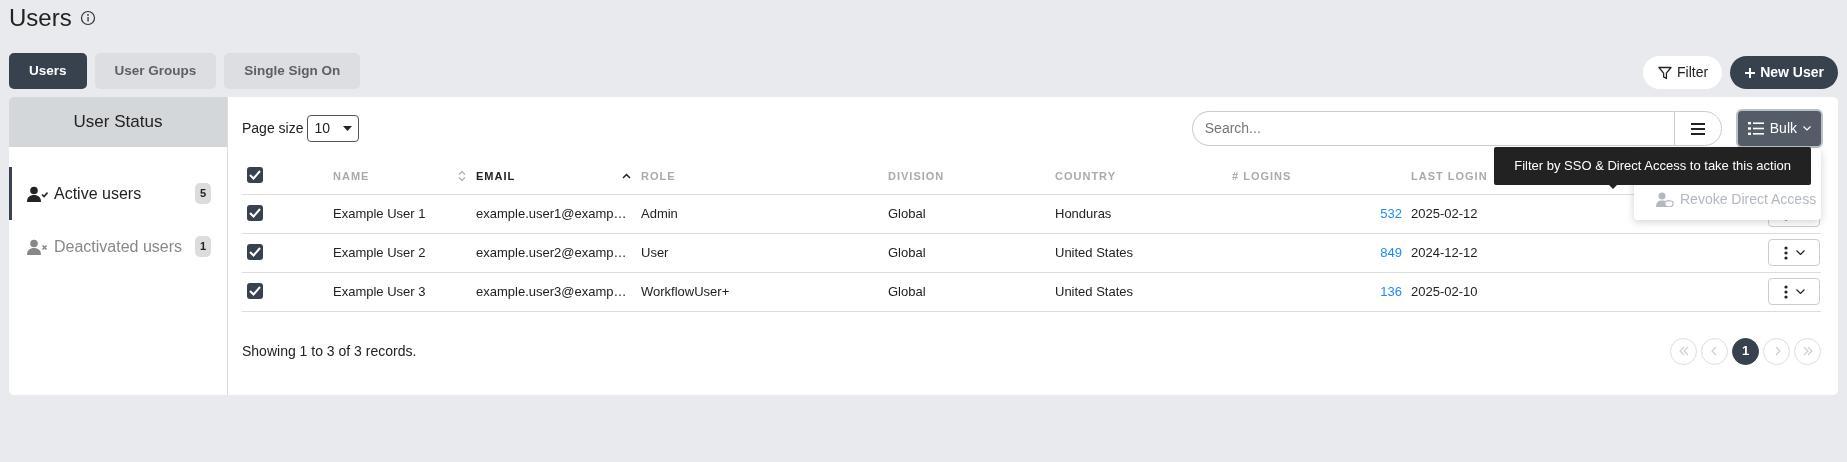  I want to click on menu-icon, so click(1697, 128).